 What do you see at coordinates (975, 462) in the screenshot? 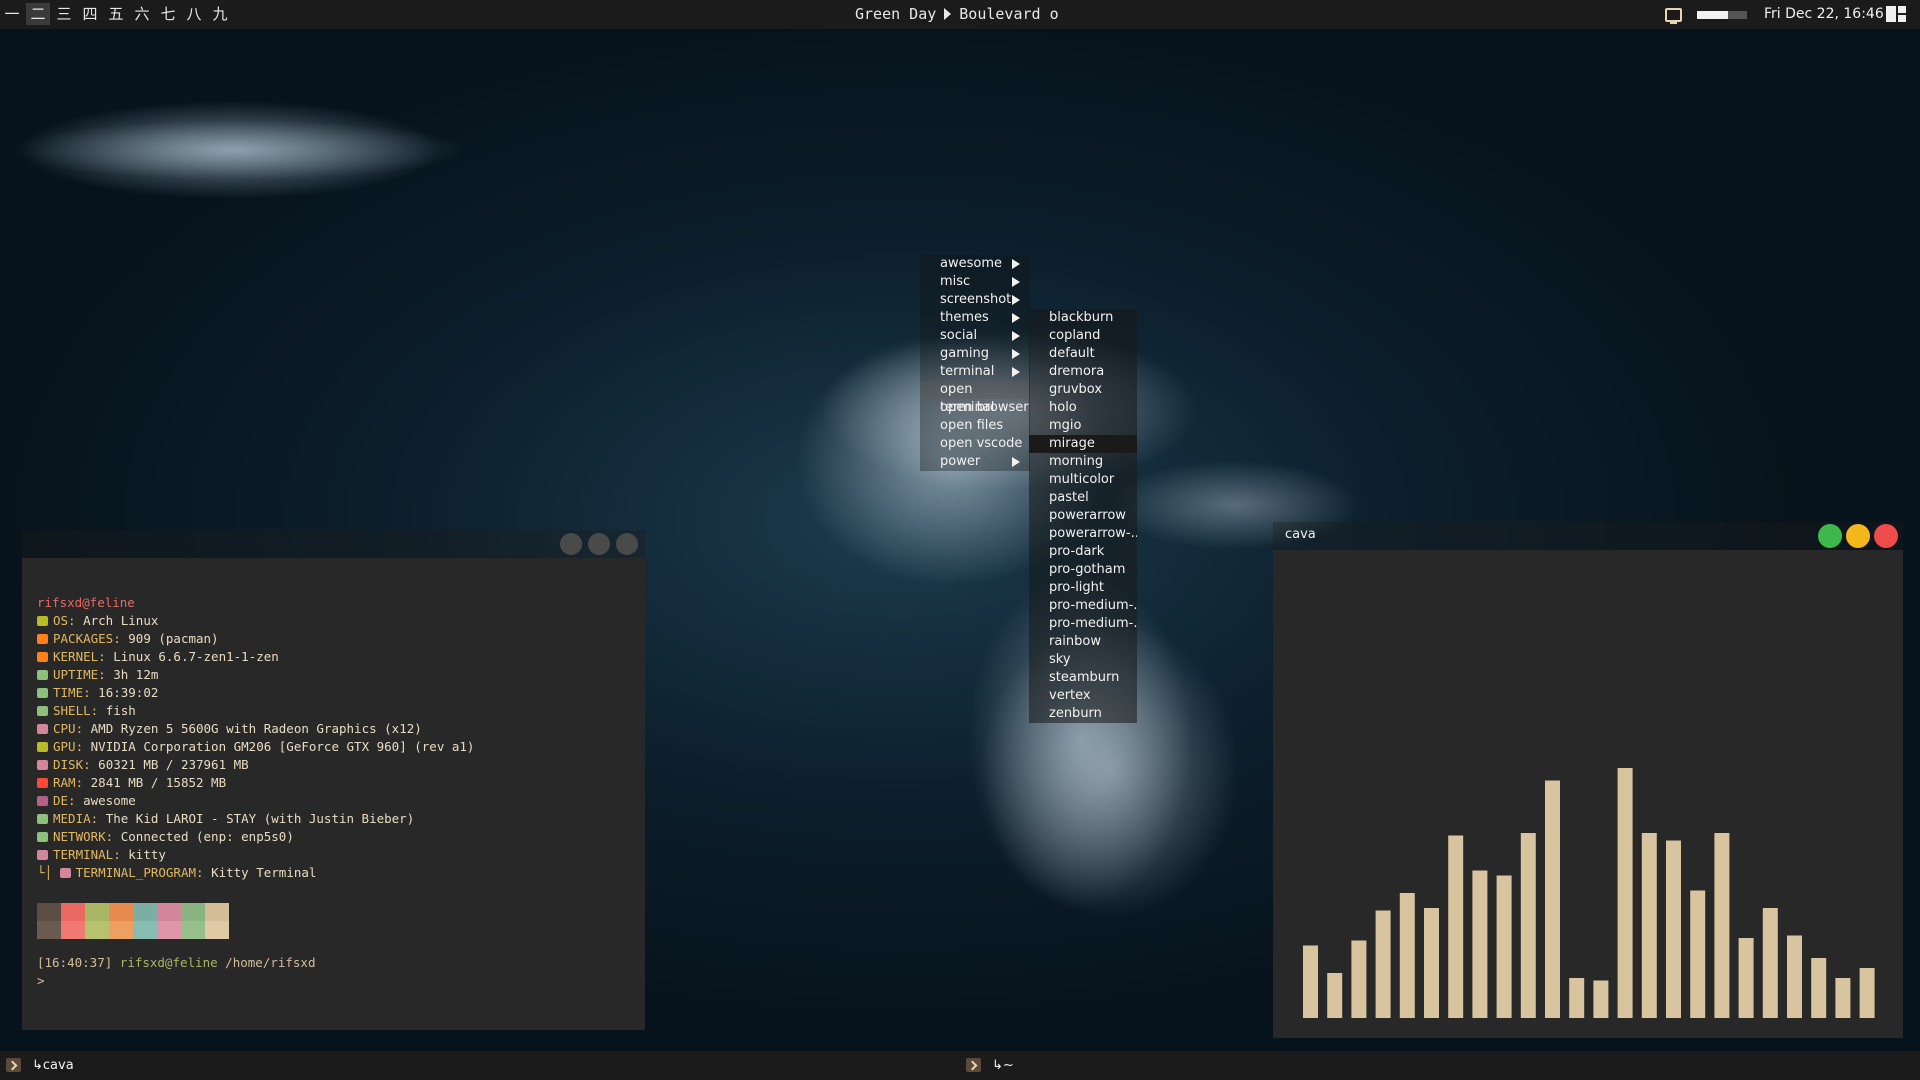
I see `menu-item: power` at bounding box center [975, 462].